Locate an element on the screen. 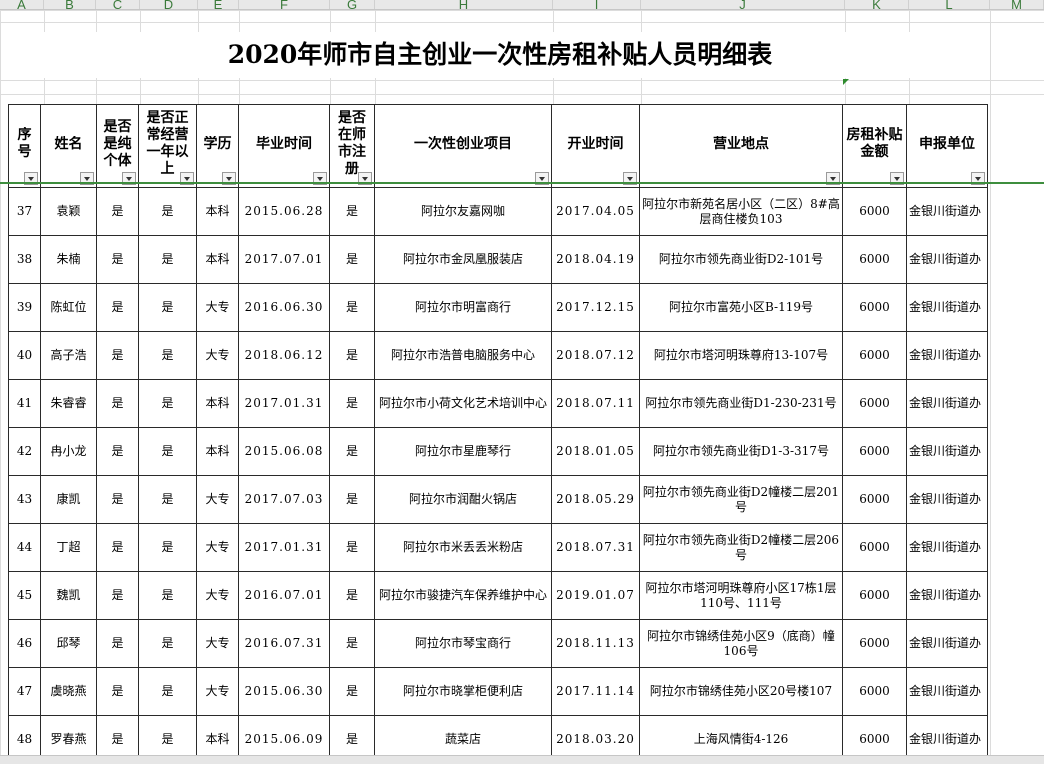 This screenshot has height=764, width=1044. cell-project: 阿拉尔市星鹿琴行 is located at coordinates (463, 451).